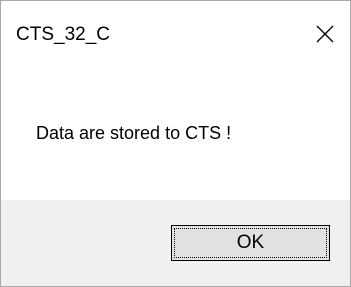 The height and width of the screenshot is (287, 351). Describe the element at coordinates (134, 133) in the screenshot. I see `dialog-message: Data are stored to CTS !` at that location.